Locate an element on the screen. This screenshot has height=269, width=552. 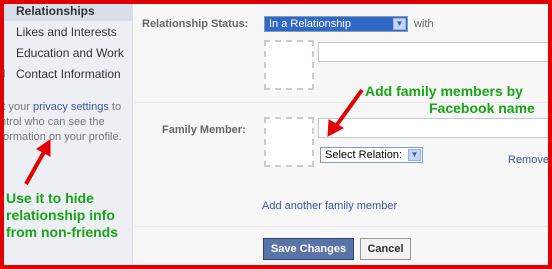
family-arrow-icon is located at coordinates (345, 112).